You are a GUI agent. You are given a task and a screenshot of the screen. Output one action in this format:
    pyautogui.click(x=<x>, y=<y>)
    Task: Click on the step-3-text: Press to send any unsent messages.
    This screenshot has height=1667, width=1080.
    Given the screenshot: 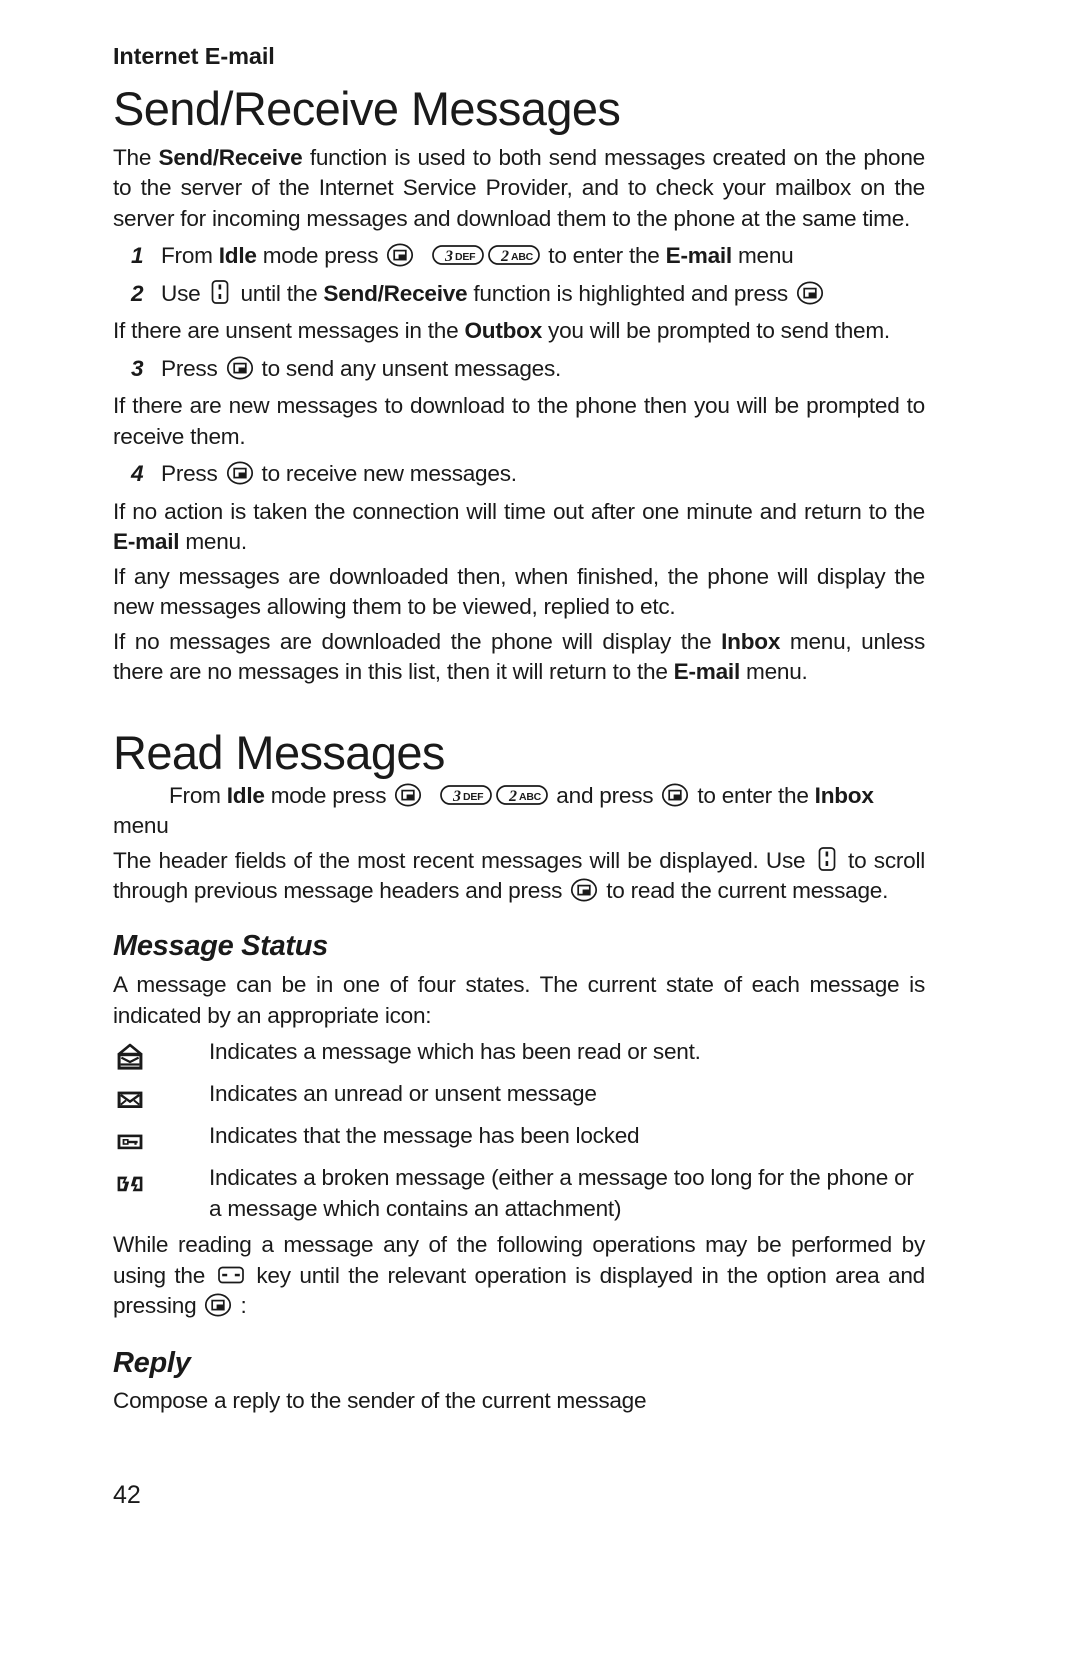 What is the action you would take?
    pyautogui.click(x=543, y=369)
    